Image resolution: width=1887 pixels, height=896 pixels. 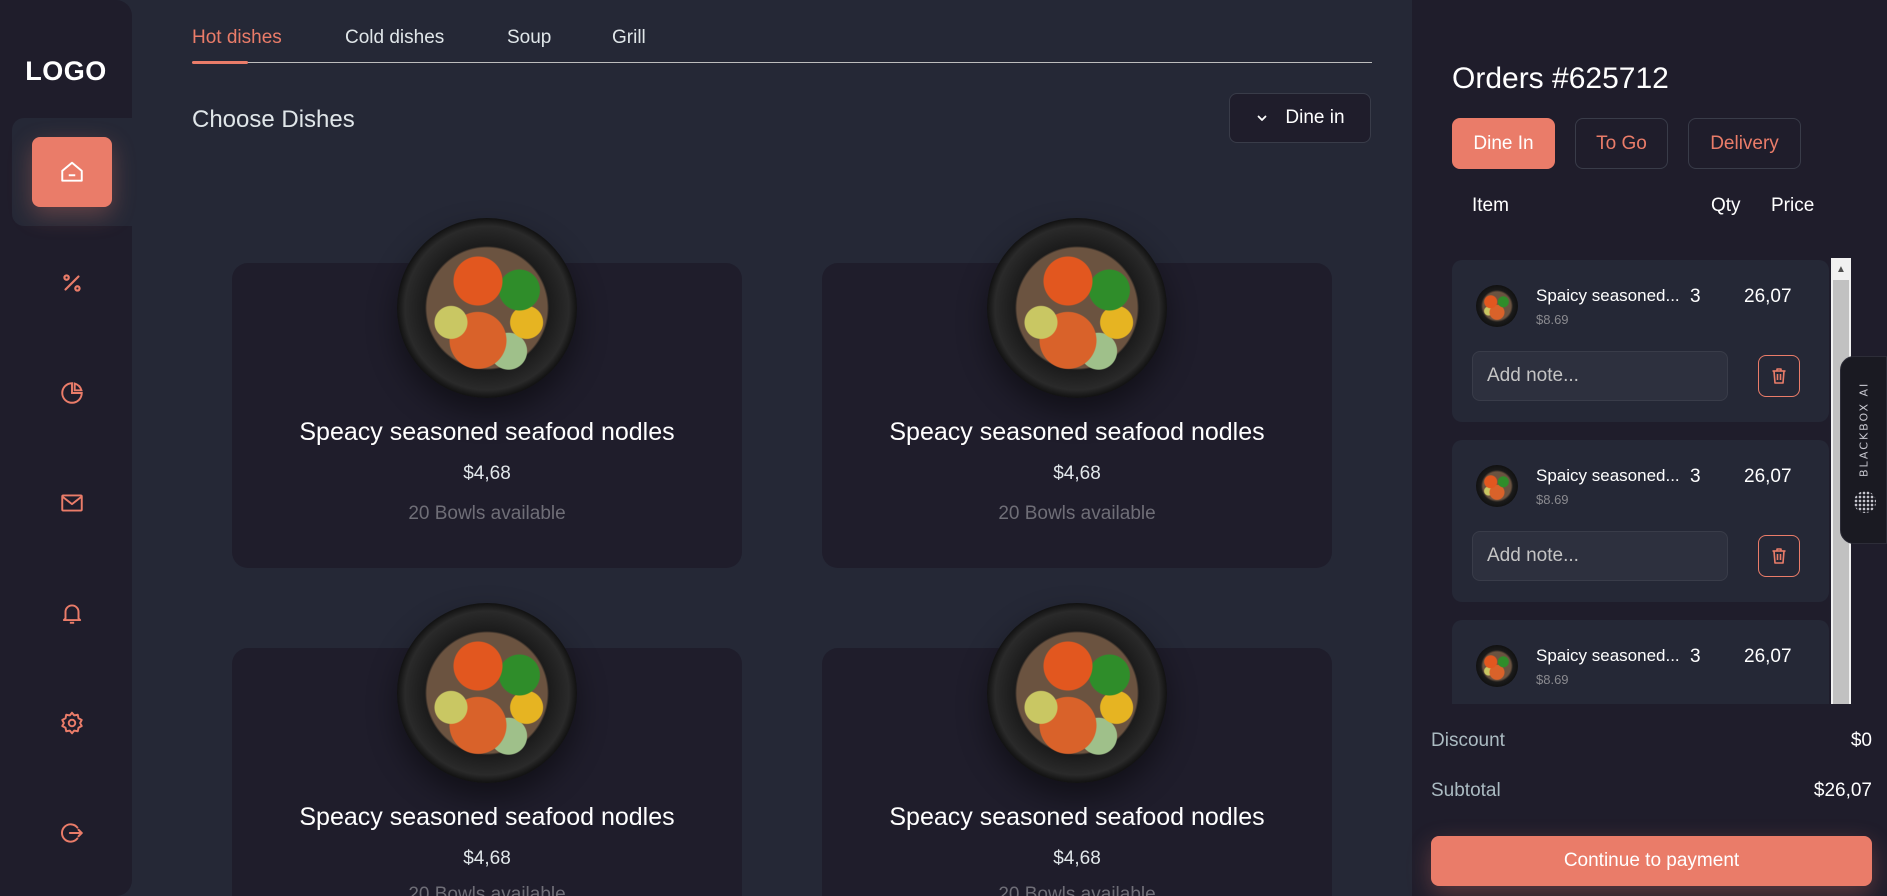 I want to click on continue-to-payment-button: Continue to payment, so click(x=1651, y=861).